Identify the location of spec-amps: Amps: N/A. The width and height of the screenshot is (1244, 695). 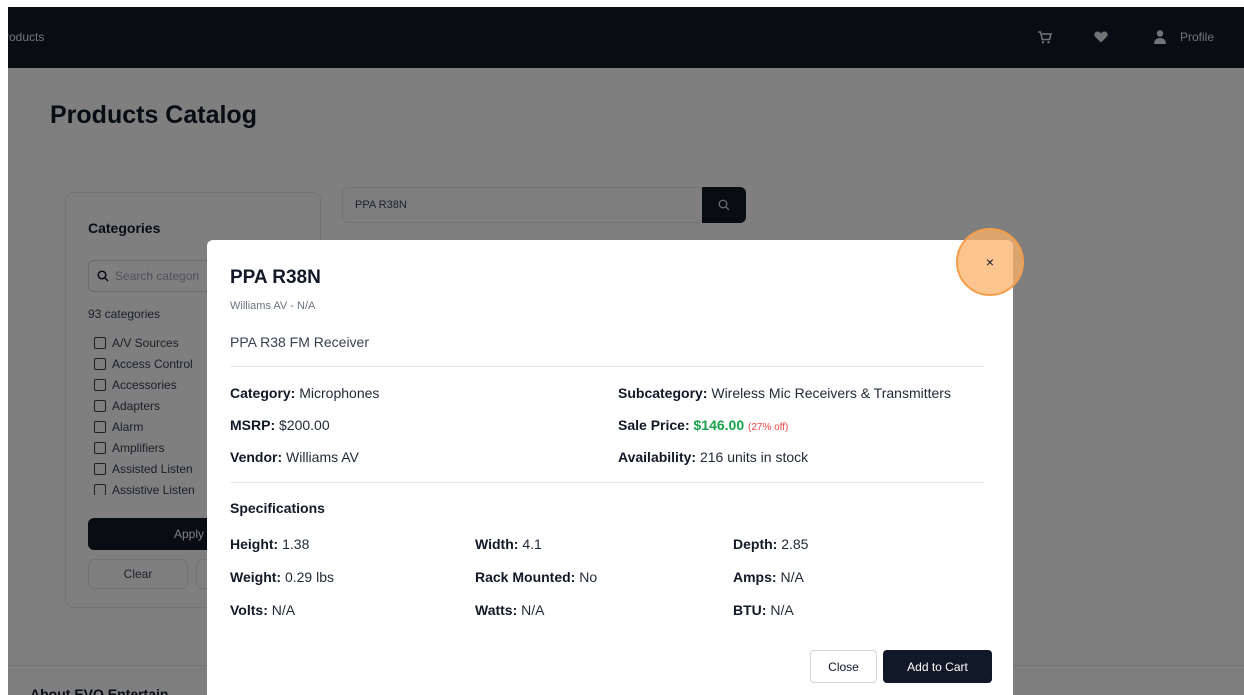
(768, 577).